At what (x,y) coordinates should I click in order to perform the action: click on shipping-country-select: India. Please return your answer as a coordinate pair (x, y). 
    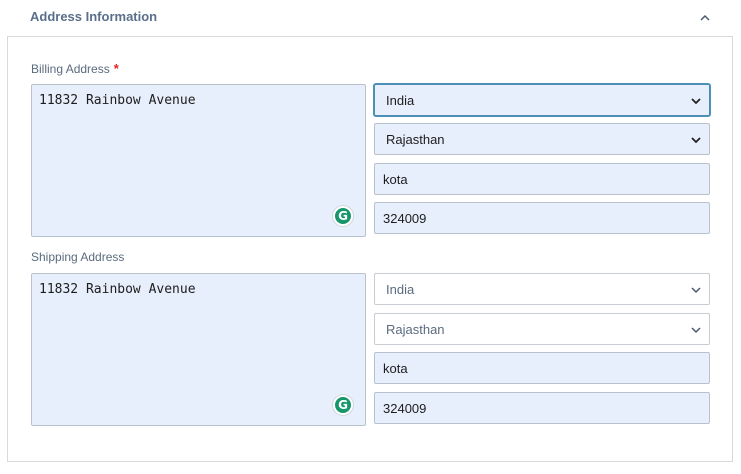
    Looking at the image, I should click on (542, 289).